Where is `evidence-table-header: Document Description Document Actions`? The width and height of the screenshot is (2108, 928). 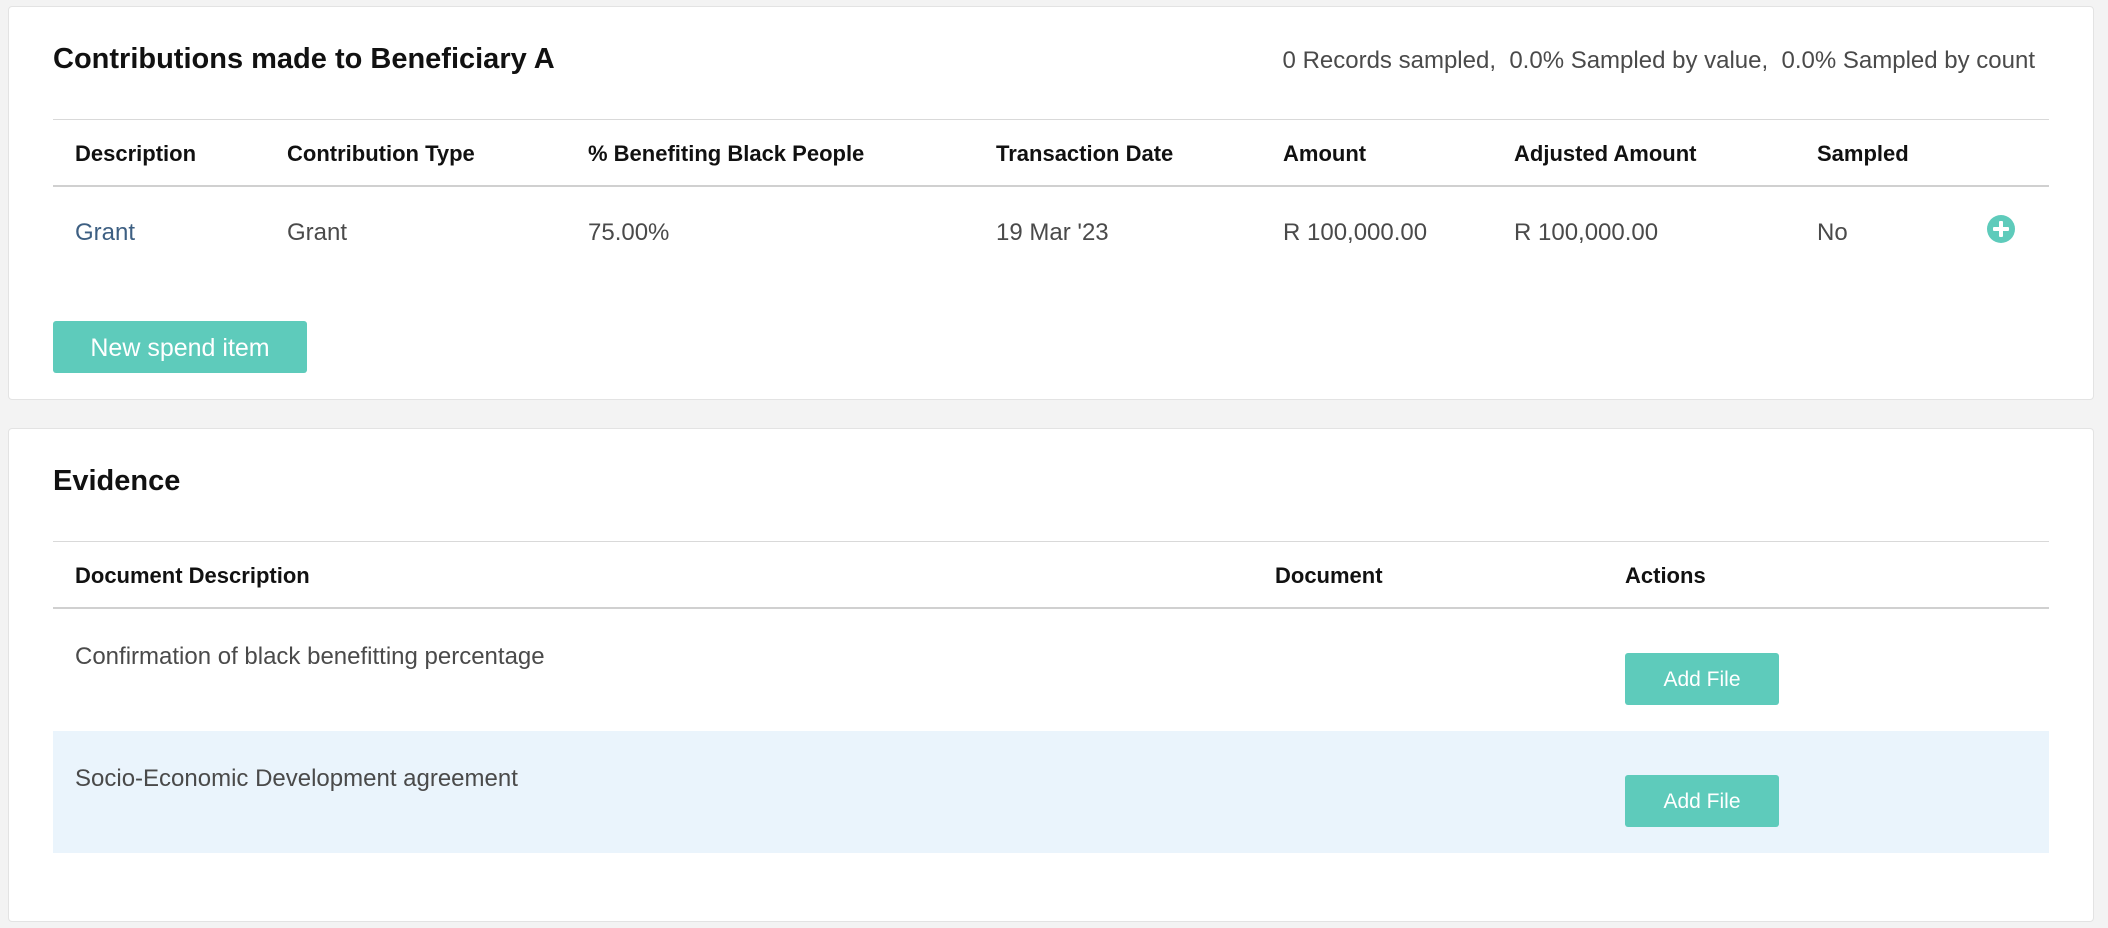 evidence-table-header: Document Description Document Actions is located at coordinates (1051, 575).